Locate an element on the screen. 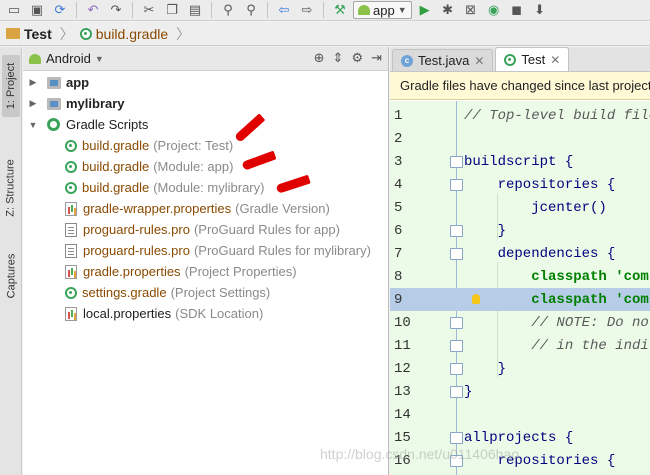 Image resolution: width=650 pixels, height=475 pixels. code-line: 5 jcenter() is located at coordinates (520, 207).